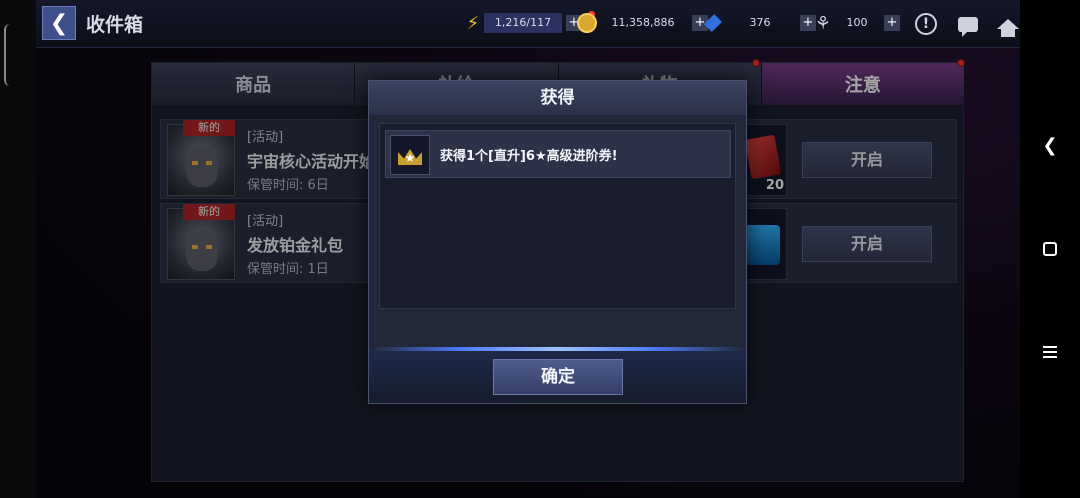 Image resolution: width=1080 pixels, height=498 pixels. I want to click on dialog-title: 获得, so click(557, 98).